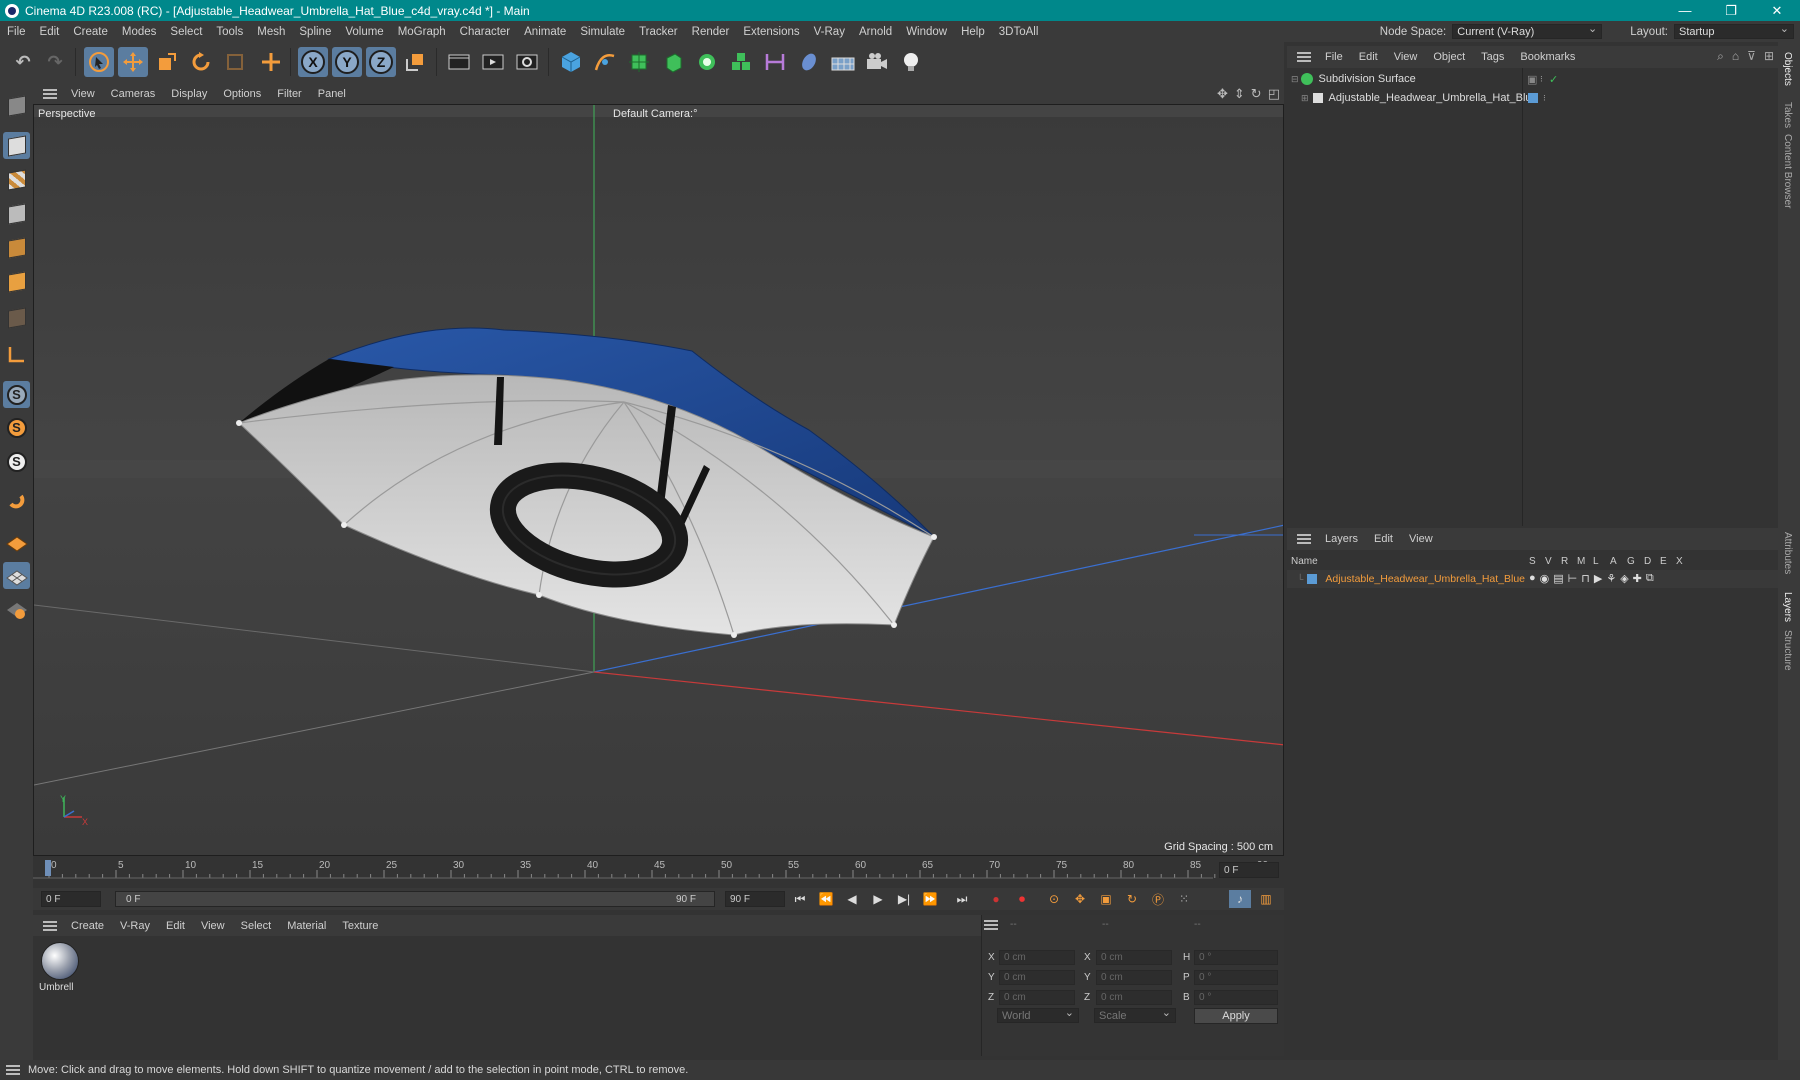 The height and width of the screenshot is (1080, 1800). I want to click on texture-mode-icon, so click(16, 179).